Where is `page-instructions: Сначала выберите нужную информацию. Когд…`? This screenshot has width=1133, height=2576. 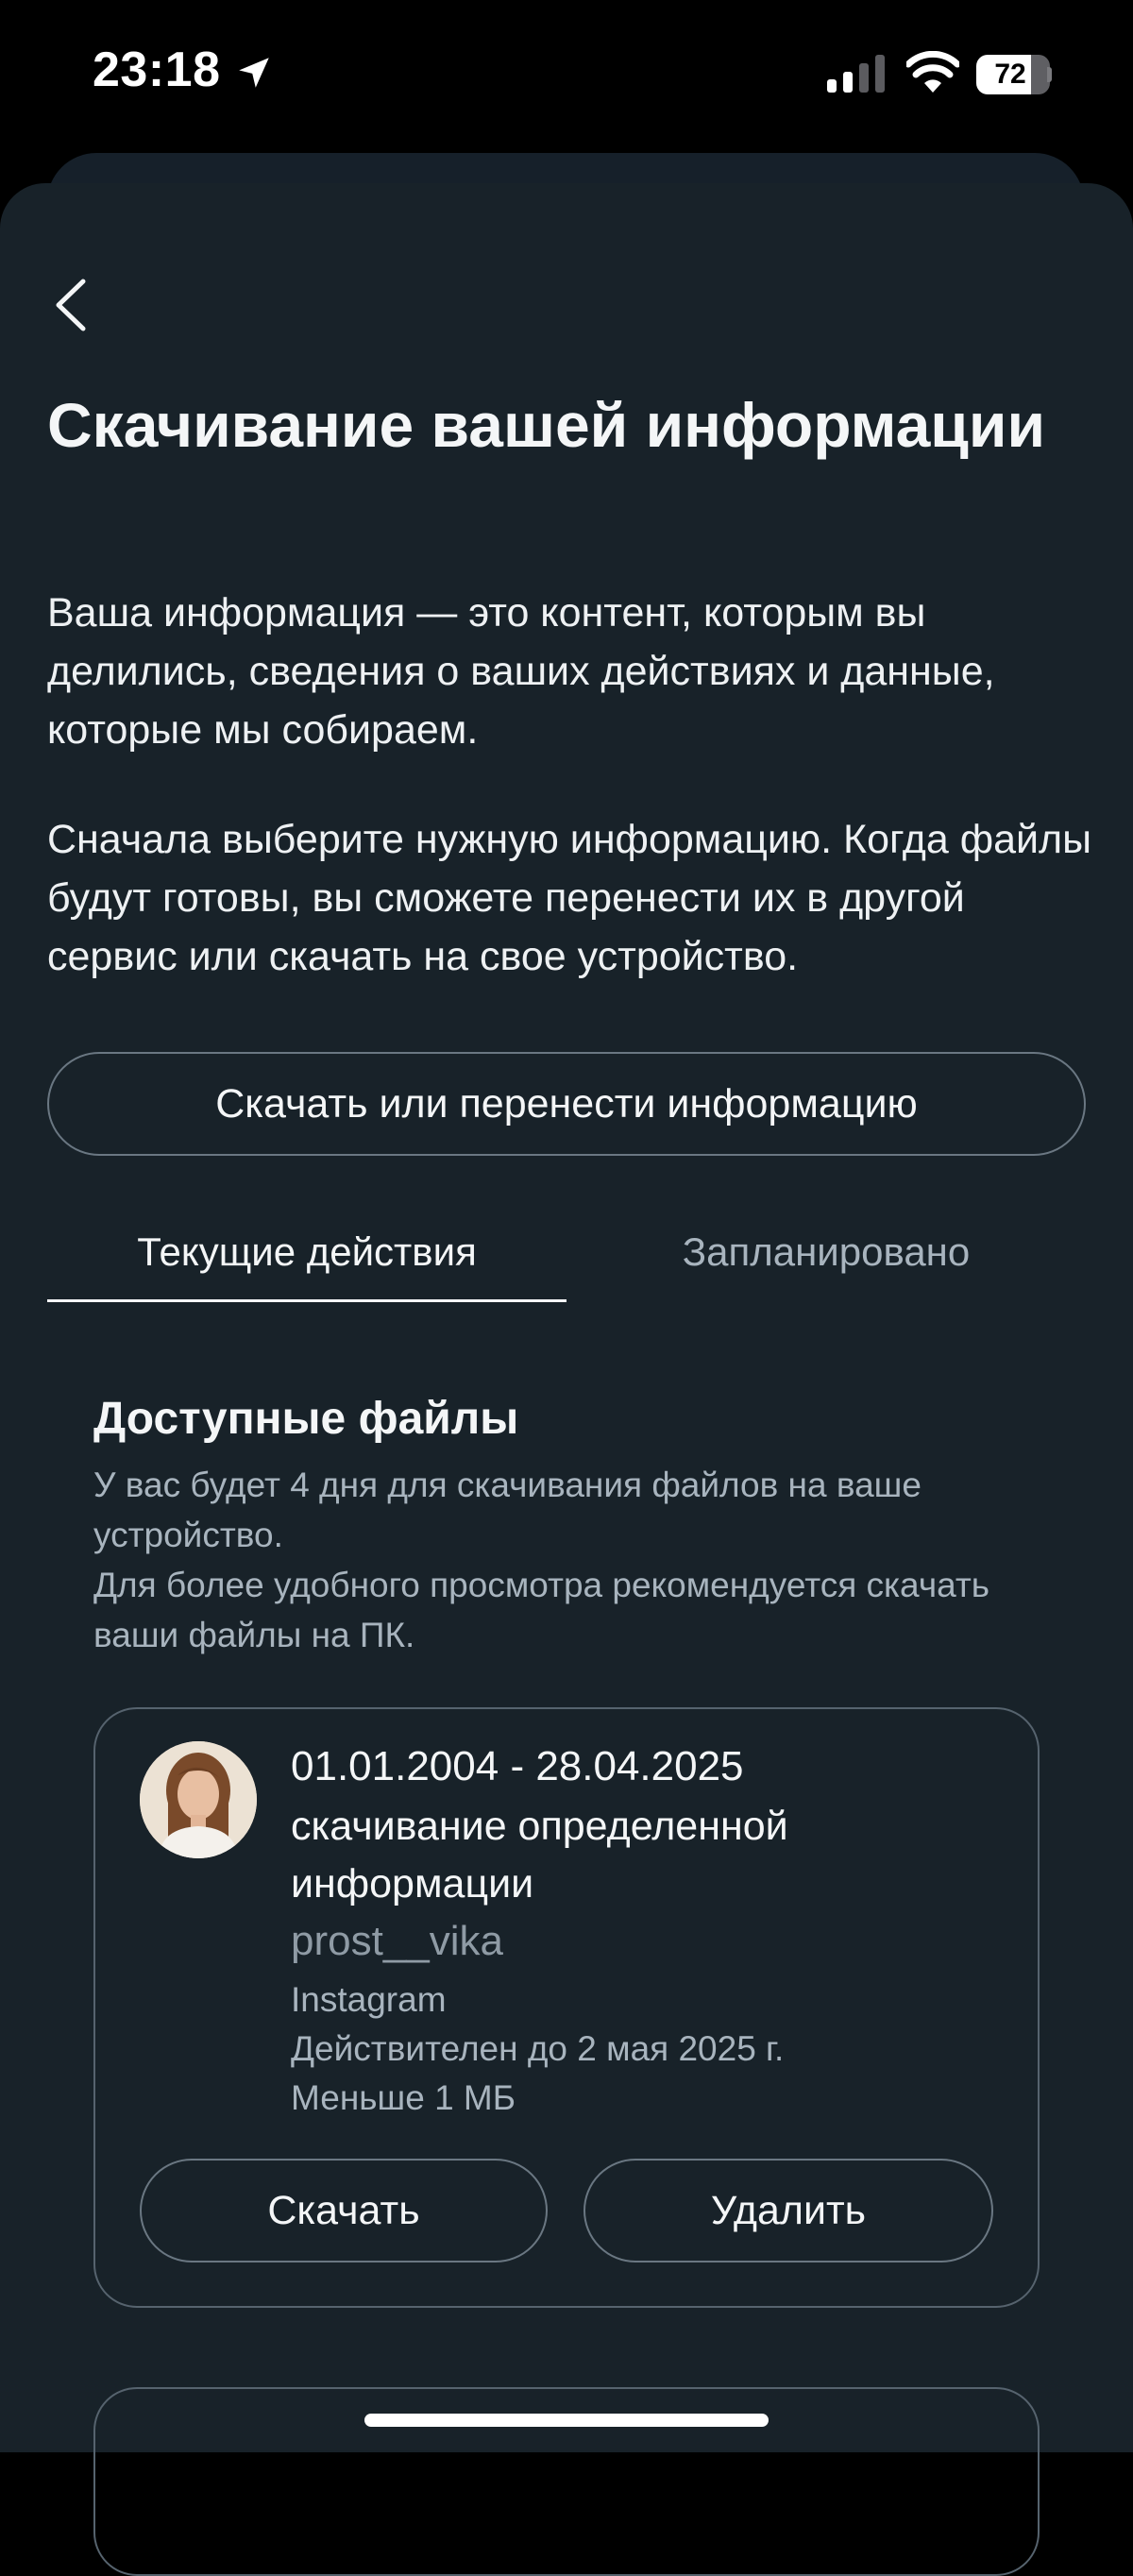 page-instructions: Сначала выберите нужную информацию. Когд… is located at coordinates (569, 898).